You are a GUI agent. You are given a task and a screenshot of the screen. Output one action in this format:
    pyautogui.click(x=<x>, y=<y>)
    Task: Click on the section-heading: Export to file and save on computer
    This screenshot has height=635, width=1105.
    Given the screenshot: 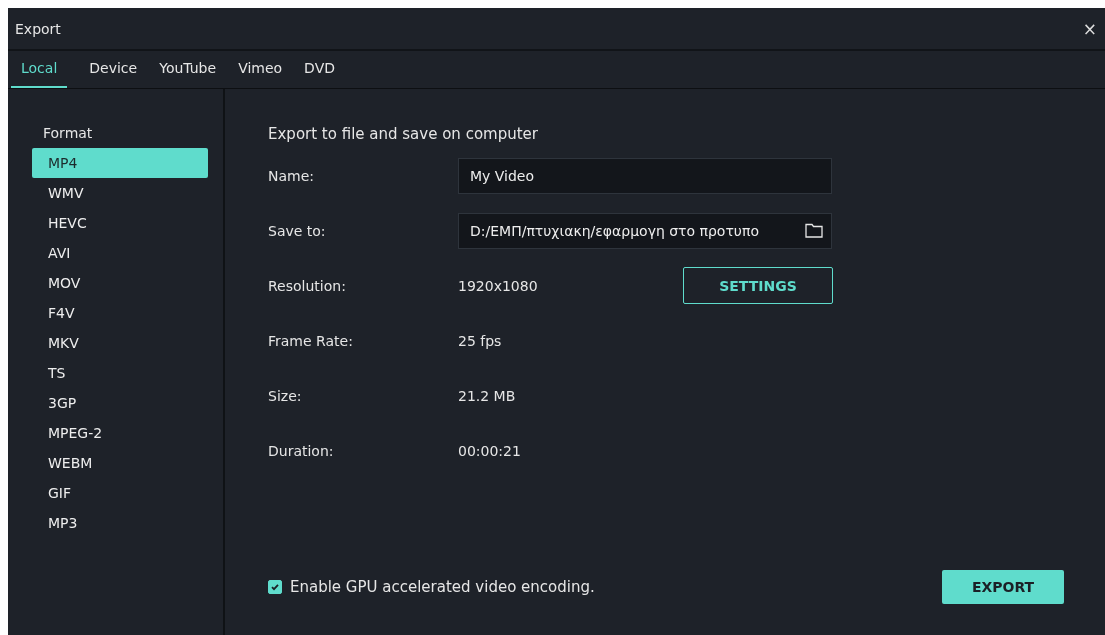 What is the action you would take?
    pyautogui.click(x=403, y=134)
    